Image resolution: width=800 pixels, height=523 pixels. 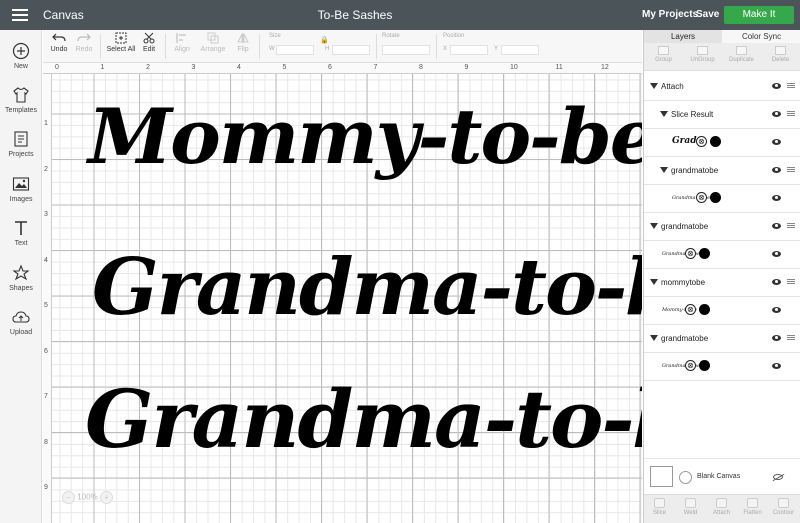 What do you see at coordinates (722, 115) in the screenshot?
I see `layer-group-slice-result: Slice Result` at bounding box center [722, 115].